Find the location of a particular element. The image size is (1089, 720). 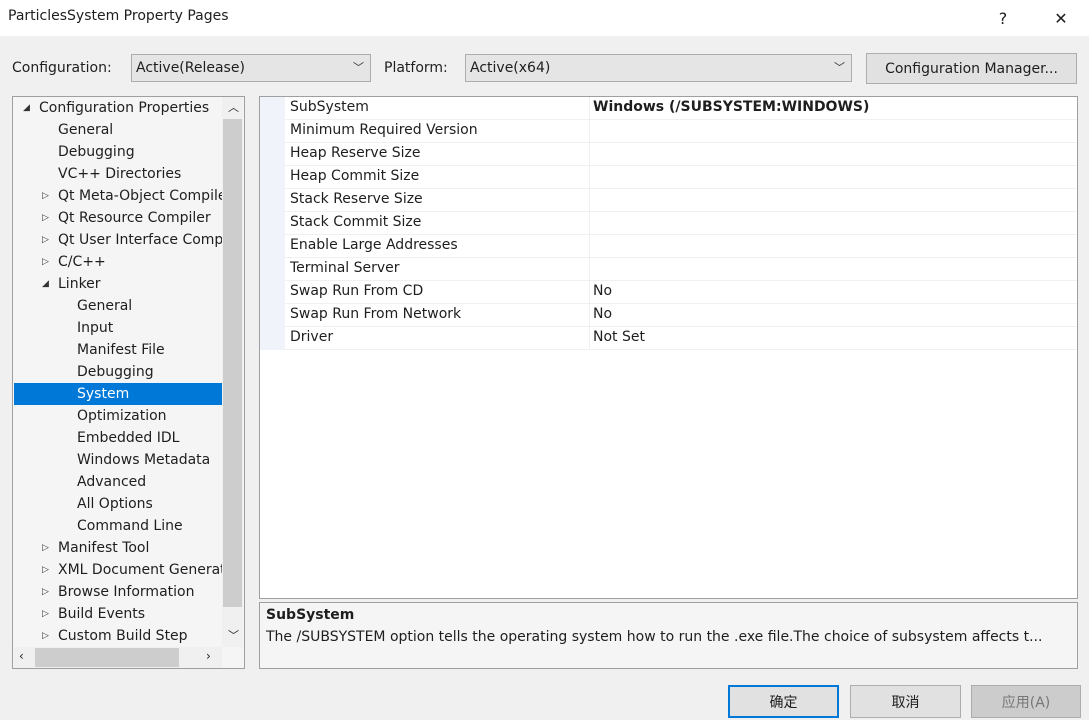

title-bar: ParticlesSystem Property Pages ? ✕ is located at coordinates (544, 18).